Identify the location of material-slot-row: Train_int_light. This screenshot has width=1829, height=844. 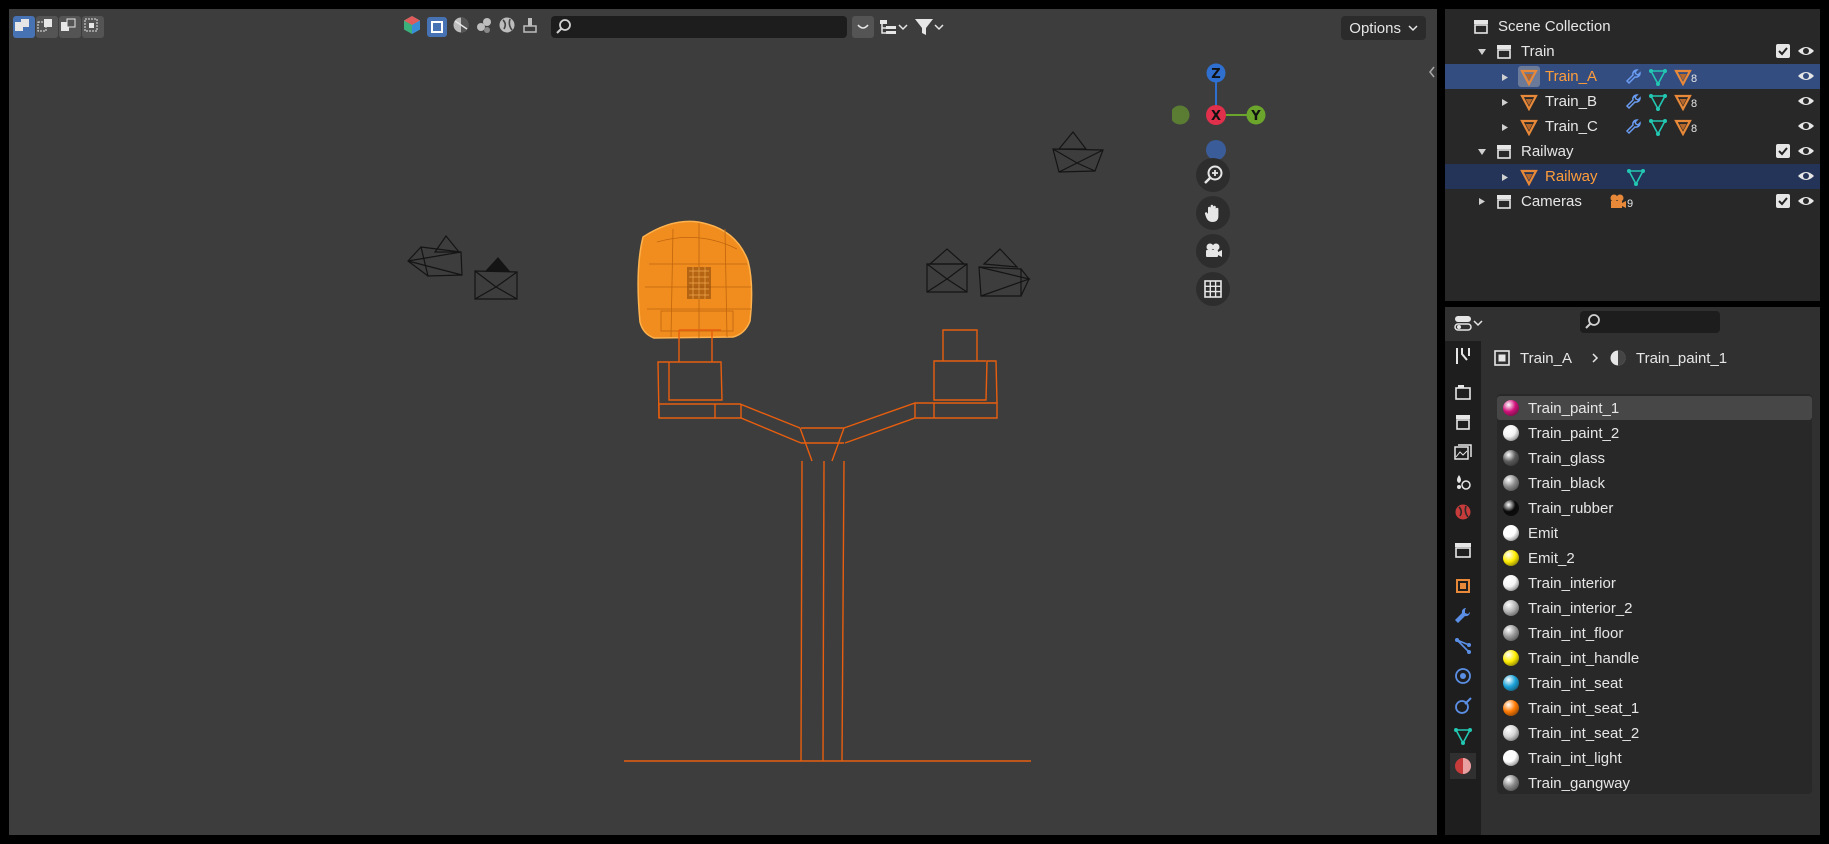
(1654, 758).